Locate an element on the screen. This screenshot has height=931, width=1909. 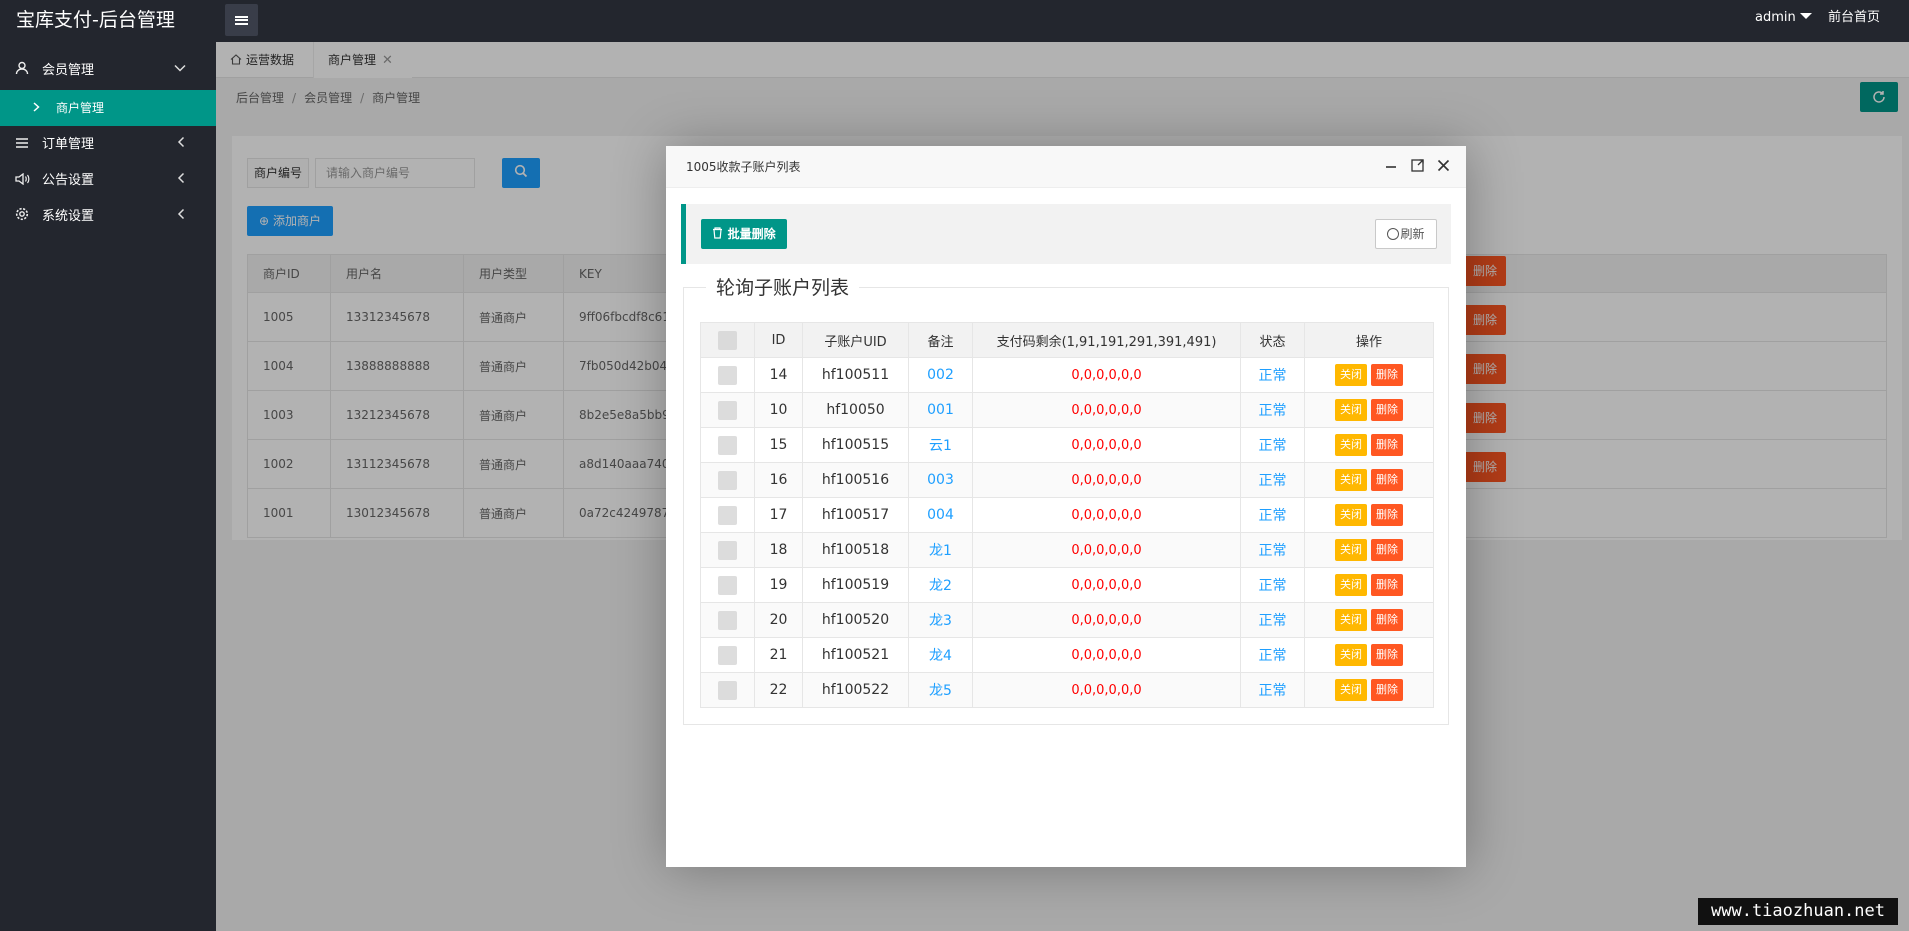
cell-id: 10 is located at coordinates (778, 410).